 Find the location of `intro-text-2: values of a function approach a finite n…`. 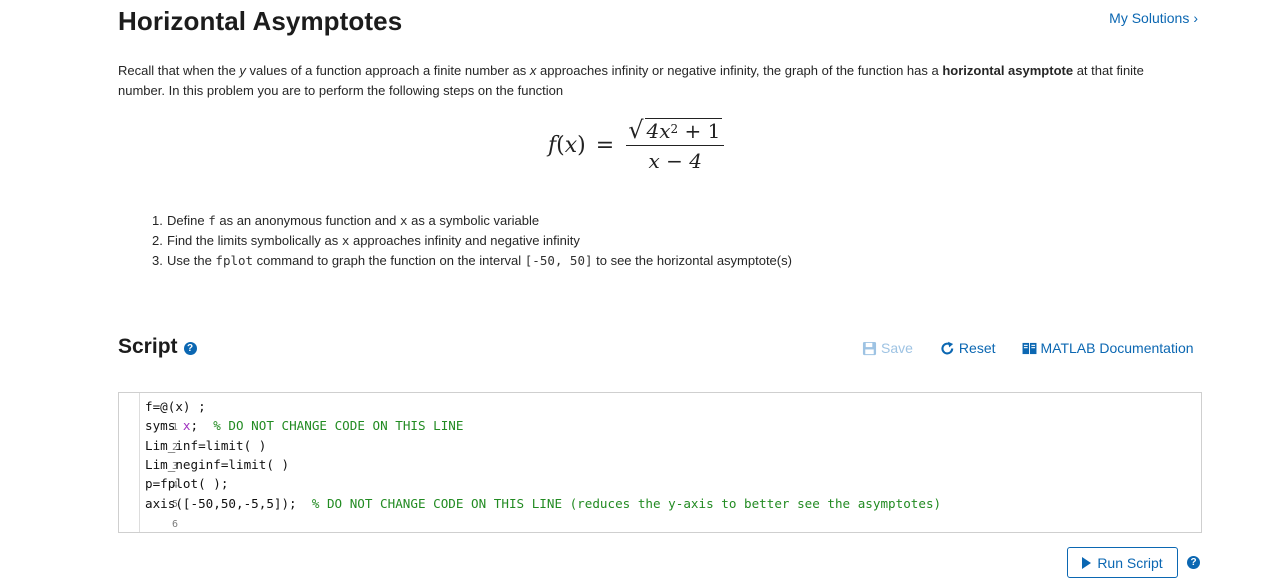

intro-text-2: values of a function approach a finite n… is located at coordinates (387, 70).